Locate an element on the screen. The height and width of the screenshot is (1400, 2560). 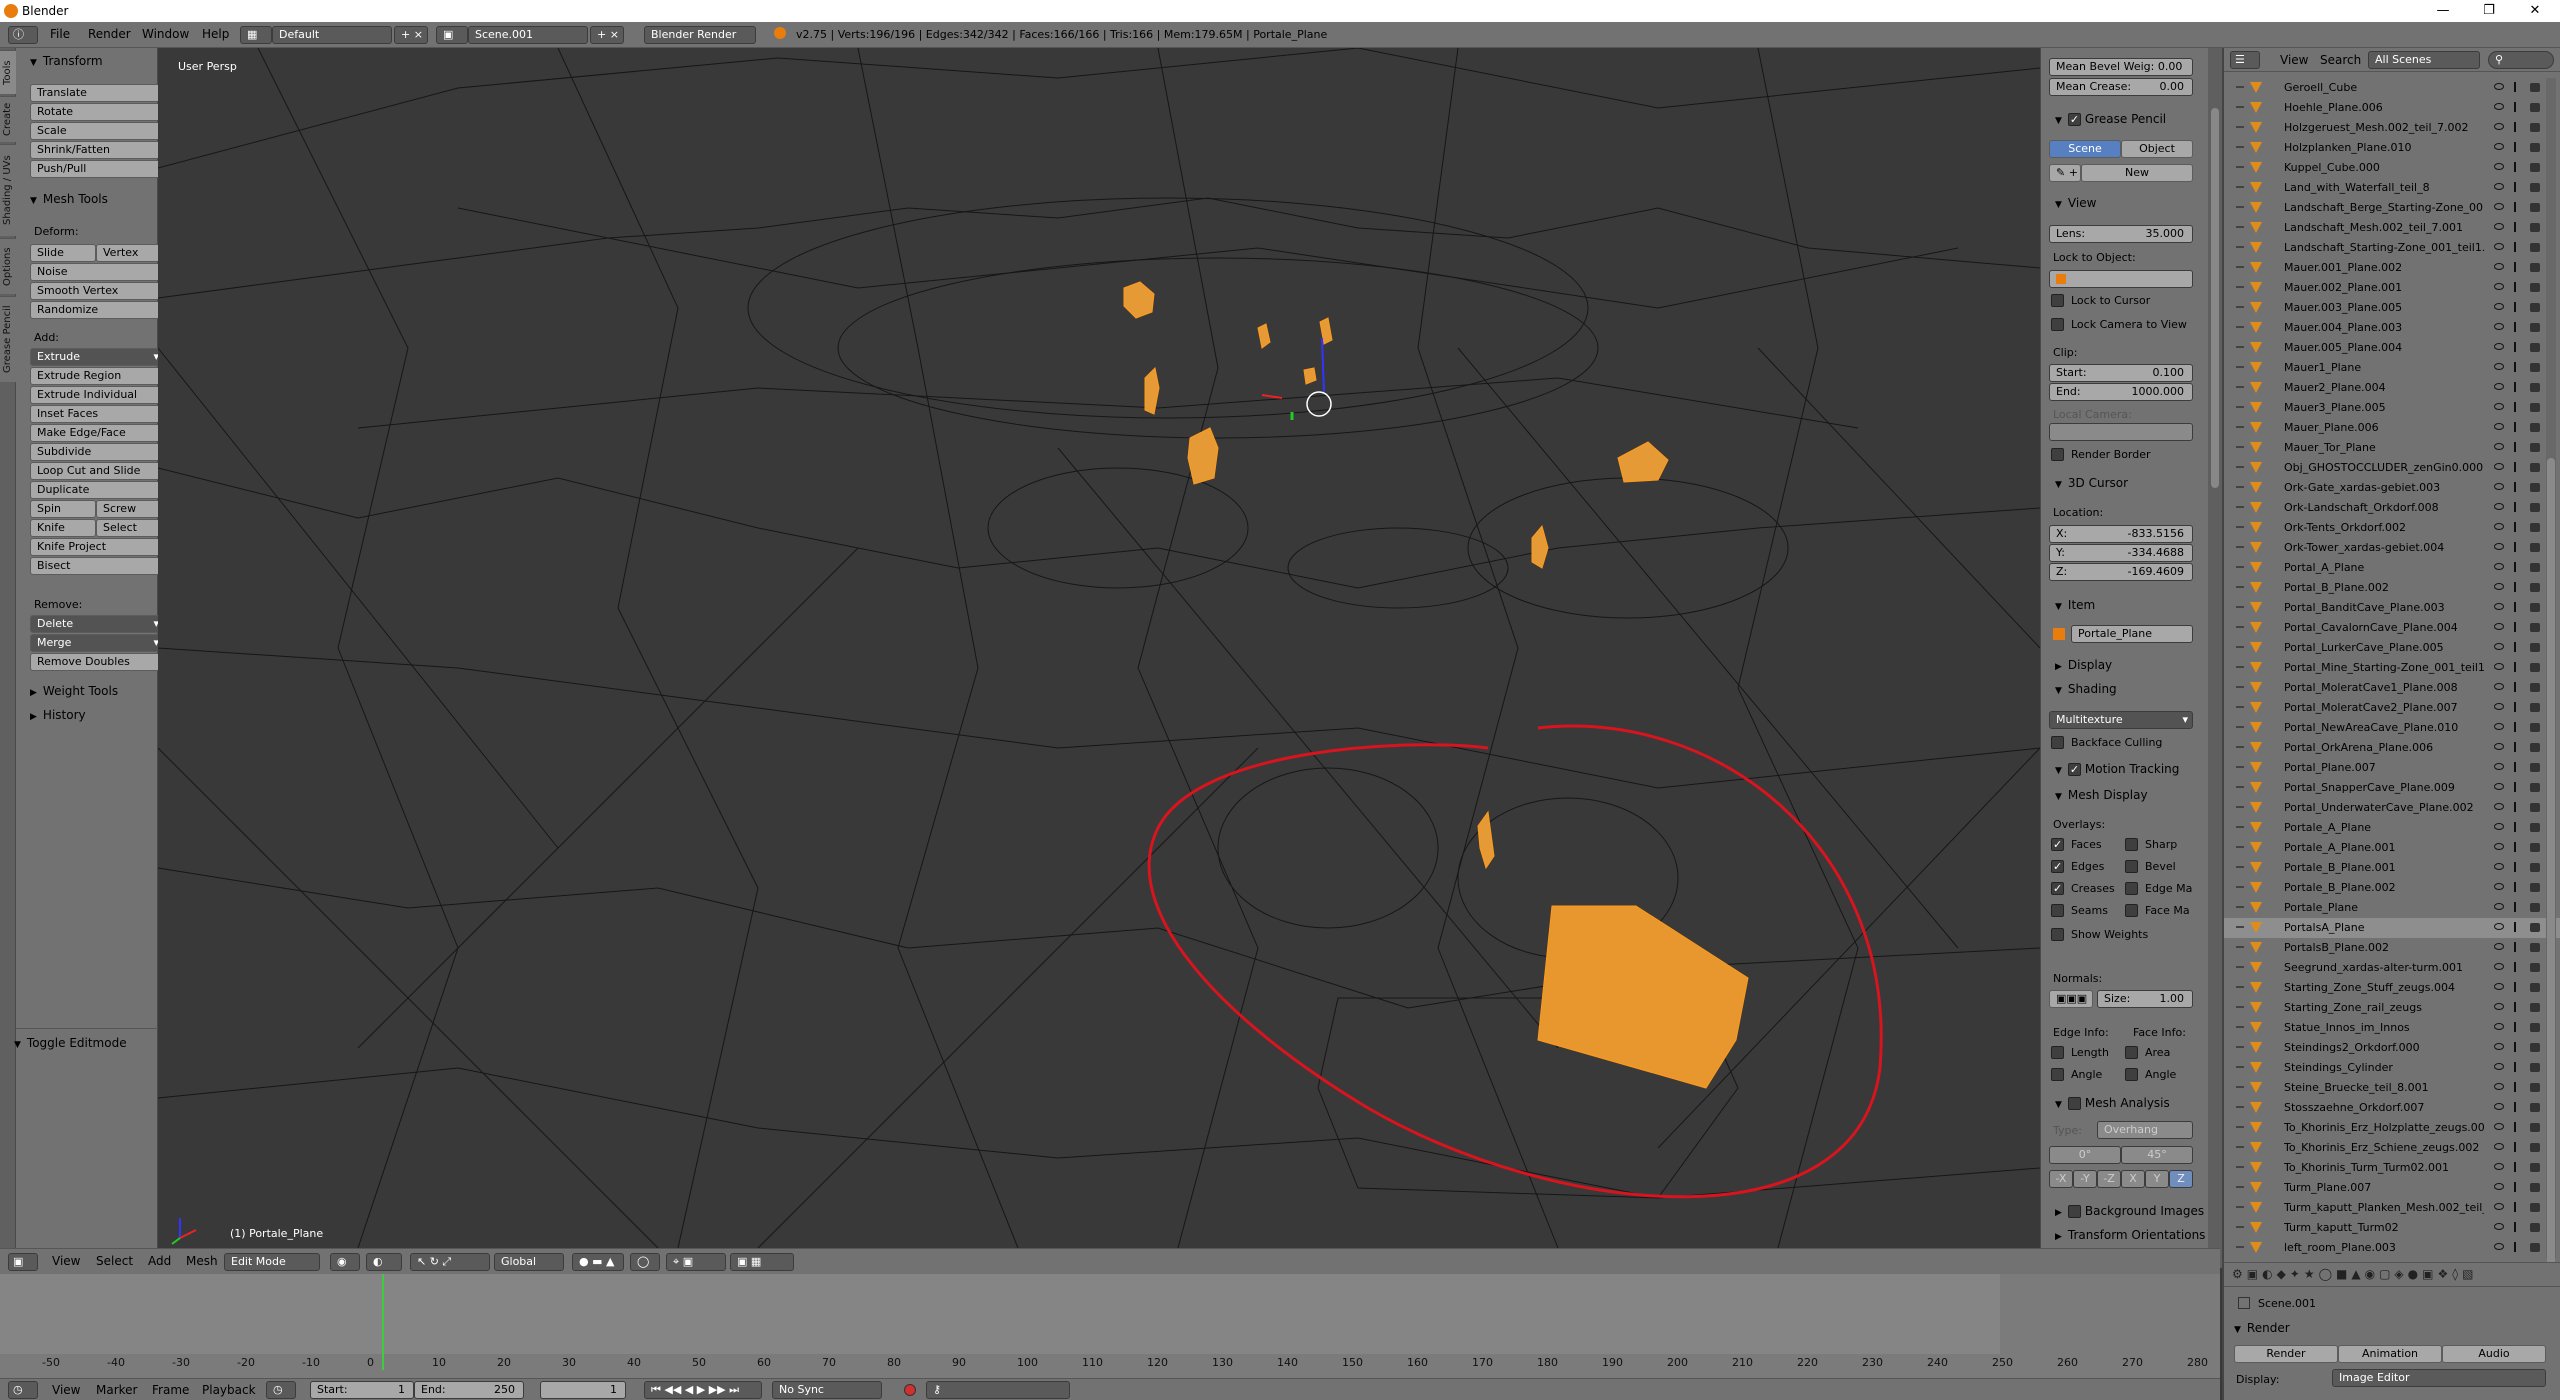
edge-marks-checkbox is located at coordinates (2131, 888).